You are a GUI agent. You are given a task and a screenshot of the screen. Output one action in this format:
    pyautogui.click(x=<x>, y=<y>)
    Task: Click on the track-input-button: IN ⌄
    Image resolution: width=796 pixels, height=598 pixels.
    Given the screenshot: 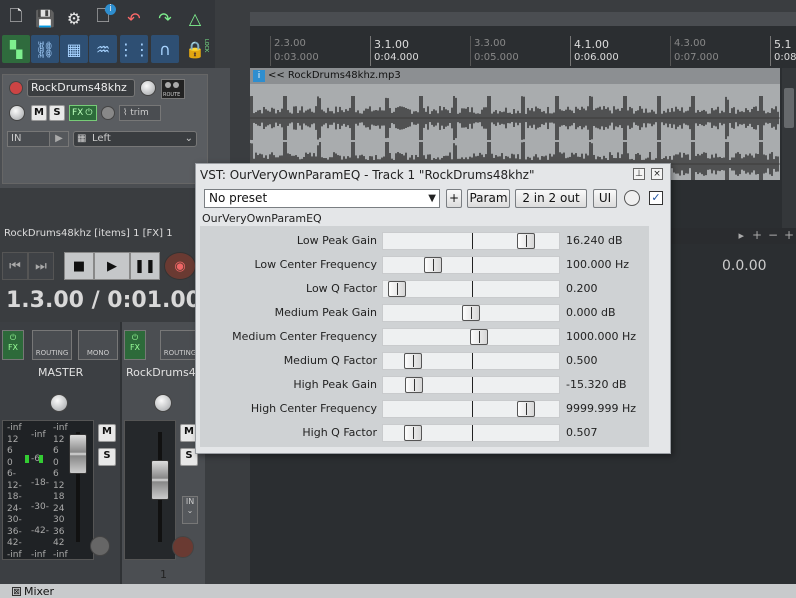 What is the action you would take?
    pyautogui.click(x=190, y=510)
    